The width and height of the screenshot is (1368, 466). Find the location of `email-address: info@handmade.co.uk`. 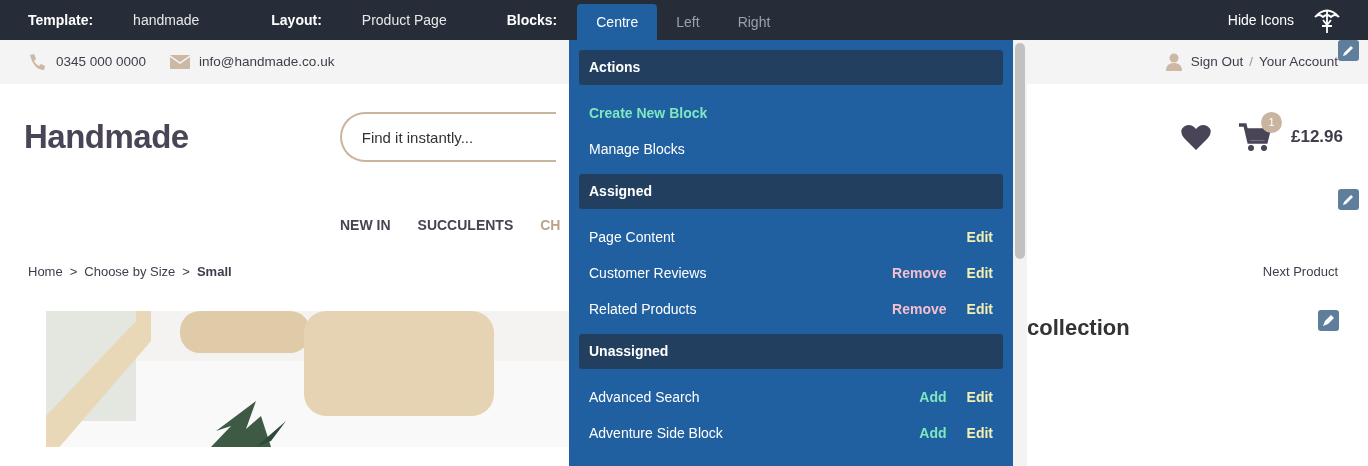

email-address: info@handmade.co.uk is located at coordinates (267, 61).